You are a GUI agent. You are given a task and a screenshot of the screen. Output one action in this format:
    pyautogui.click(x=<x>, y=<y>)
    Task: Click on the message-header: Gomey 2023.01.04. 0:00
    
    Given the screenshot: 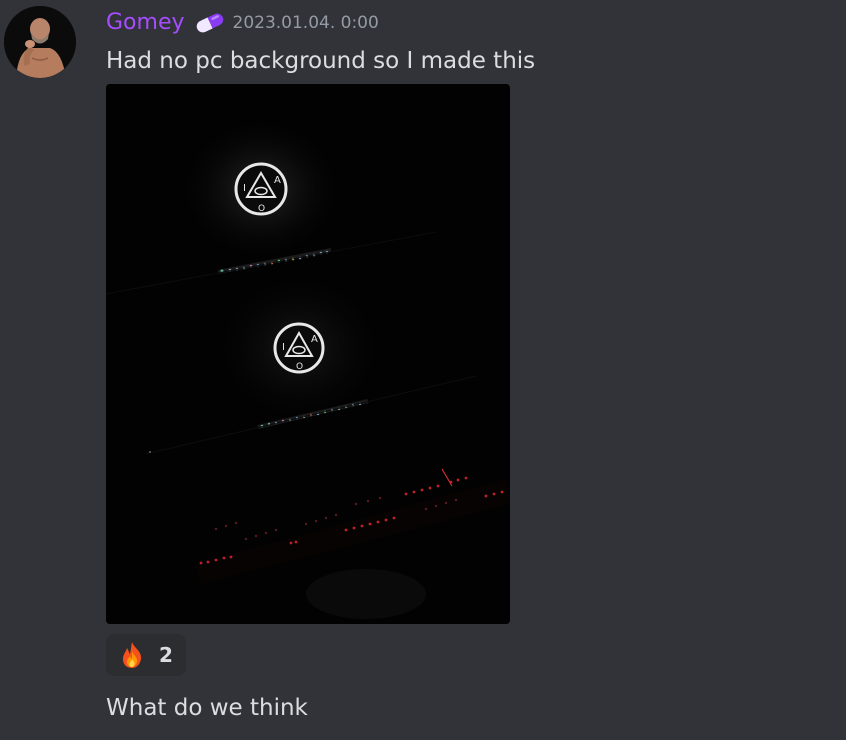 What is the action you would take?
    pyautogui.click(x=242, y=23)
    